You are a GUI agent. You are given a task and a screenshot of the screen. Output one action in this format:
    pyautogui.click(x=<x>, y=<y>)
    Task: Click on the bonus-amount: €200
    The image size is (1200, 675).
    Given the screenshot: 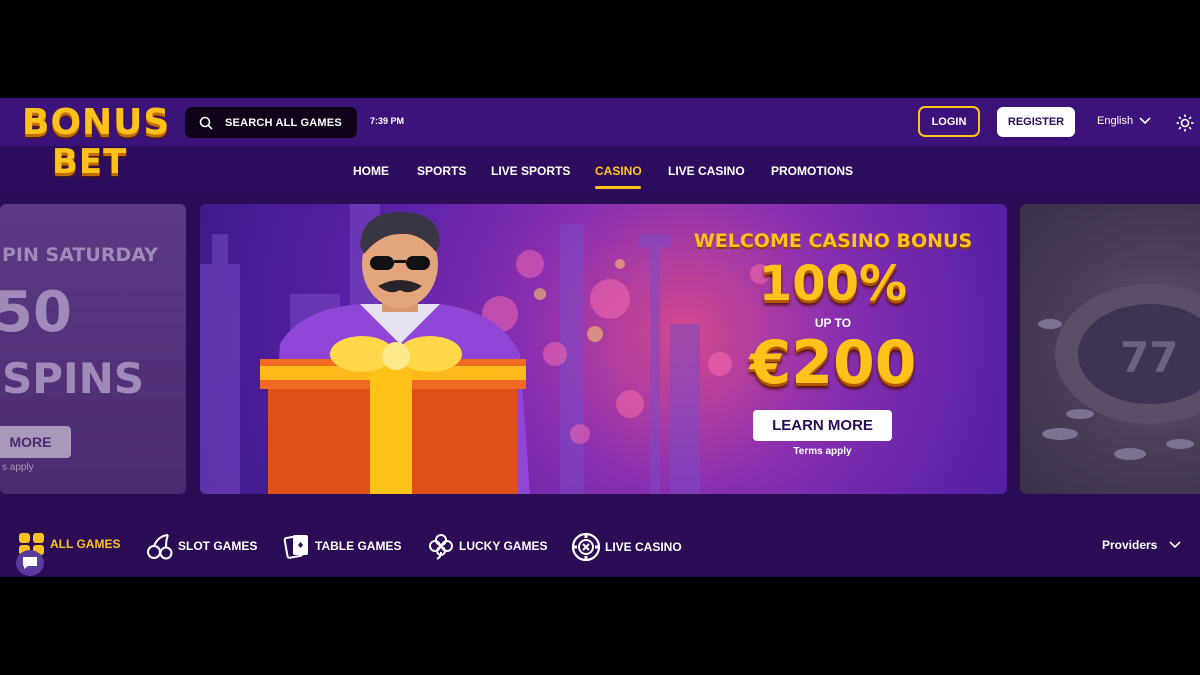 What is the action you would take?
    pyautogui.click(x=833, y=363)
    